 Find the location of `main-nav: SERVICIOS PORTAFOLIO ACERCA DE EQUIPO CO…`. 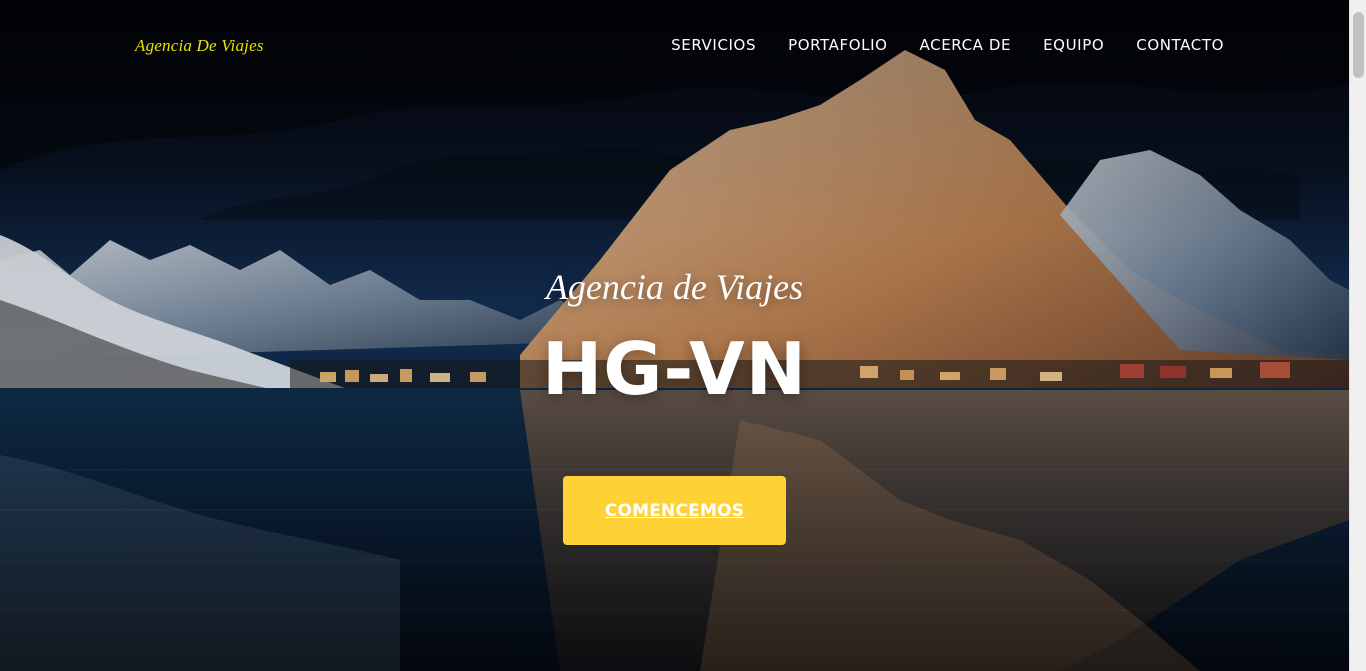

main-nav: SERVICIOS PORTAFOLIO ACERCA DE EQUIPO CO… is located at coordinates (947, 45).